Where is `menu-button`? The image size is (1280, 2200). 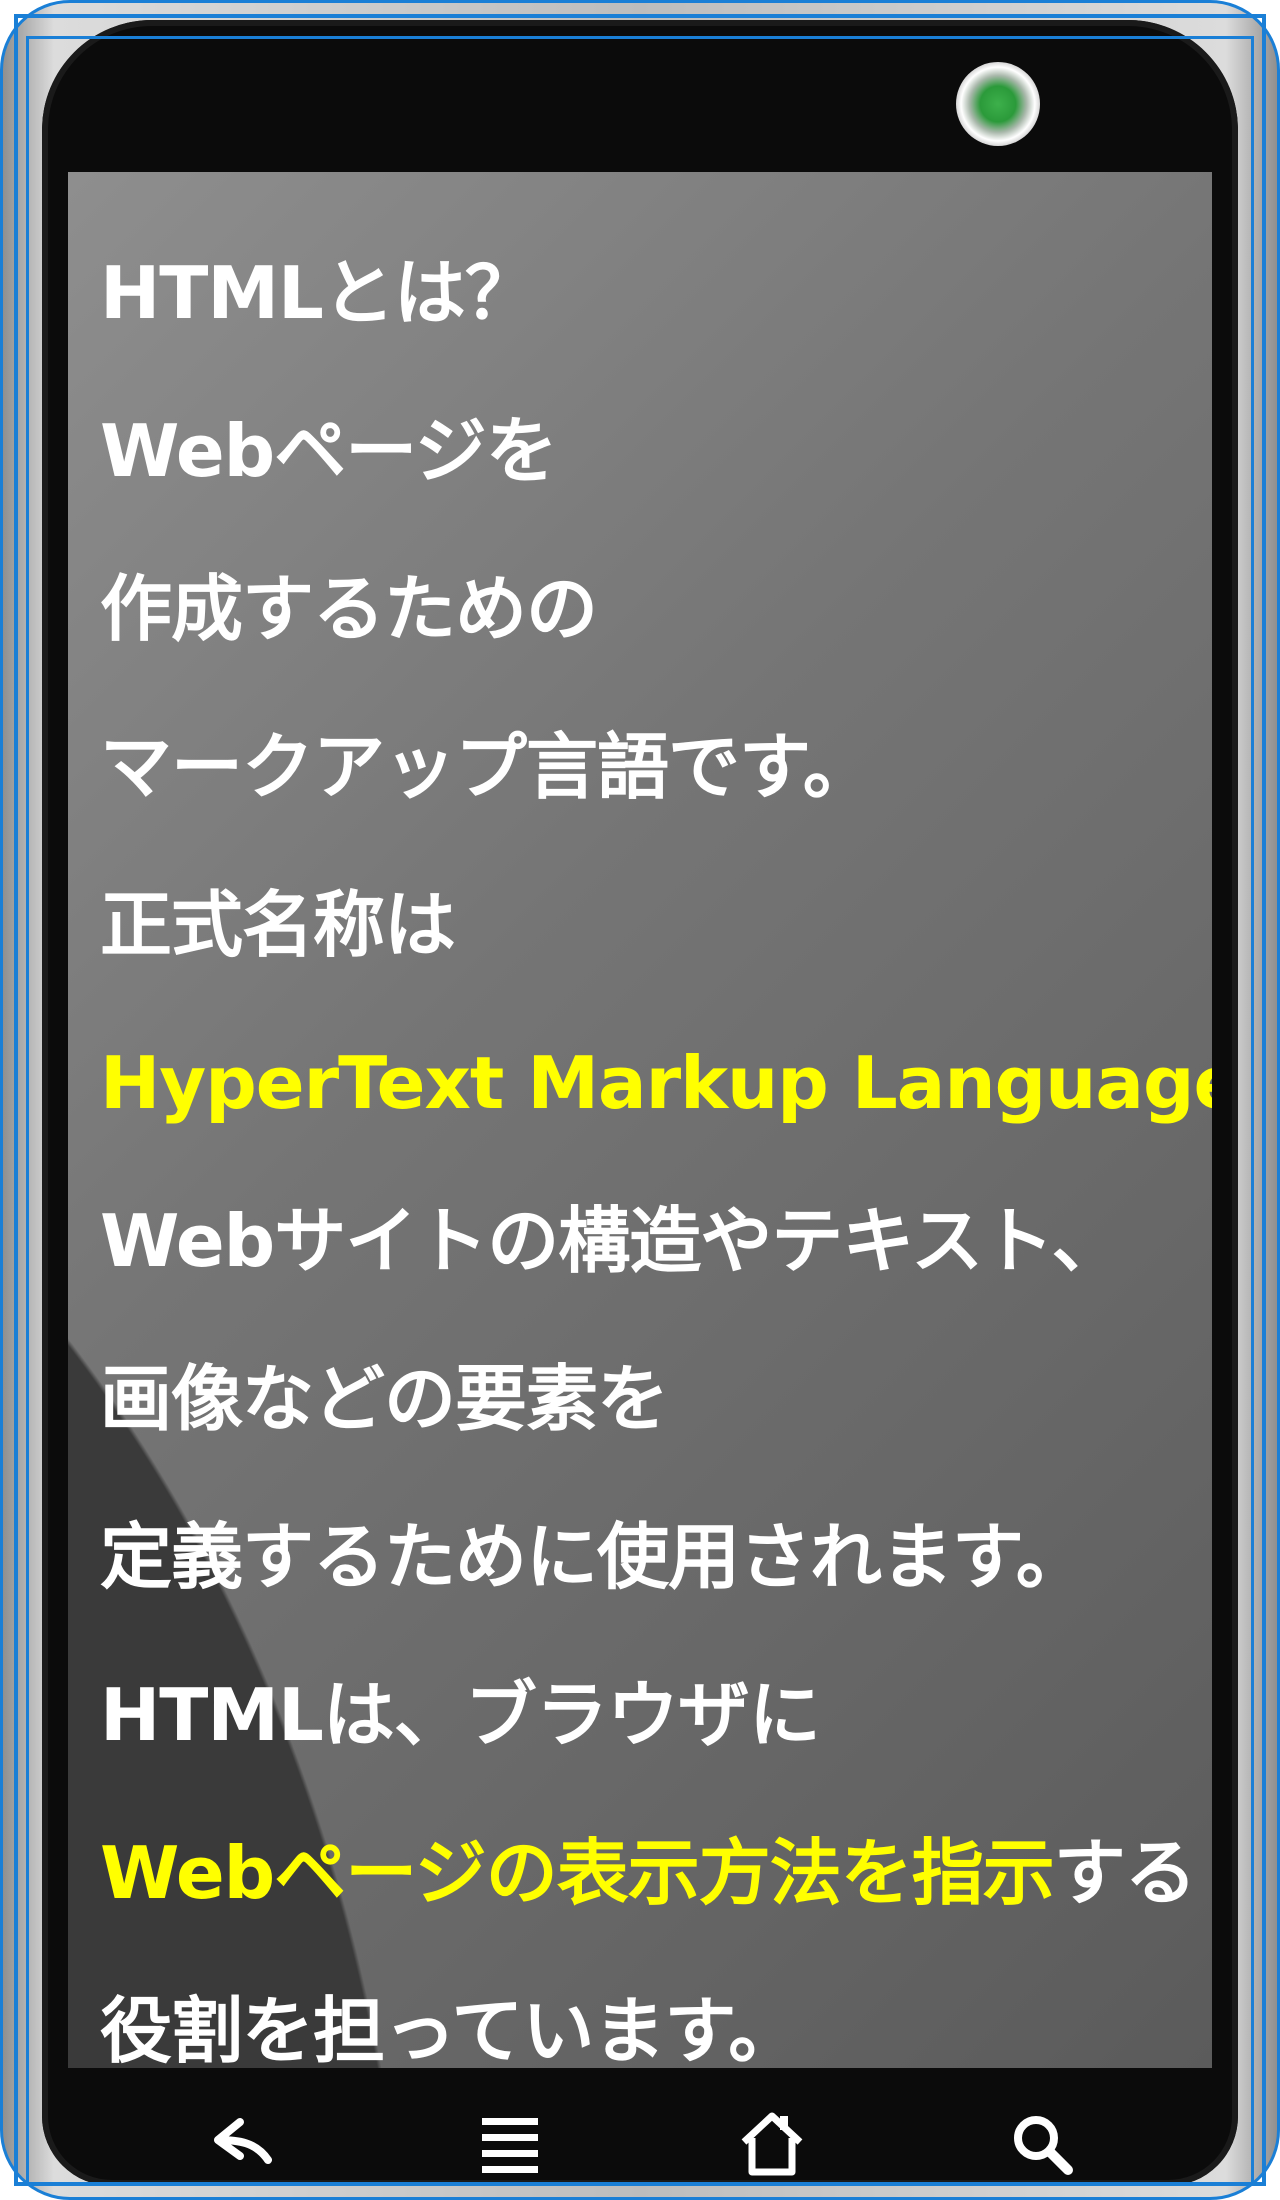
menu-button is located at coordinates (510, 2144).